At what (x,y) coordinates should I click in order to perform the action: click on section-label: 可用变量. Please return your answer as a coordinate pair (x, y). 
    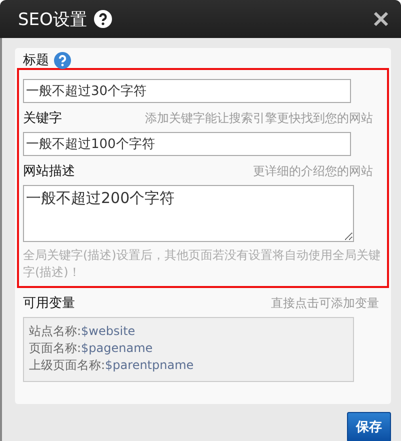
    Looking at the image, I should click on (49, 303).